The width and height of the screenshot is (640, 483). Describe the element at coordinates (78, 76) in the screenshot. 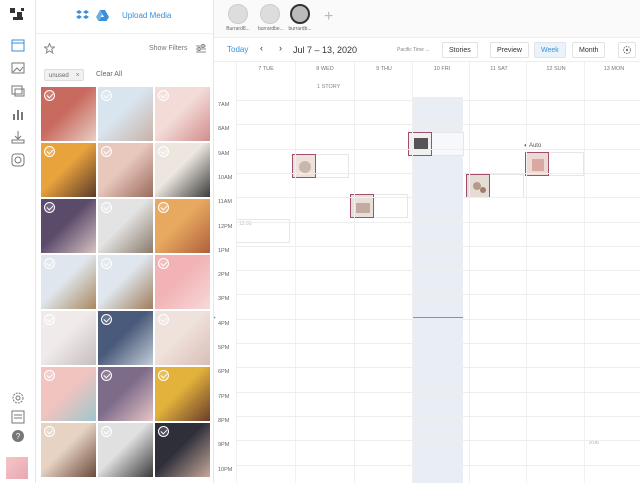

I see `remove-tag-icon: ×` at that location.